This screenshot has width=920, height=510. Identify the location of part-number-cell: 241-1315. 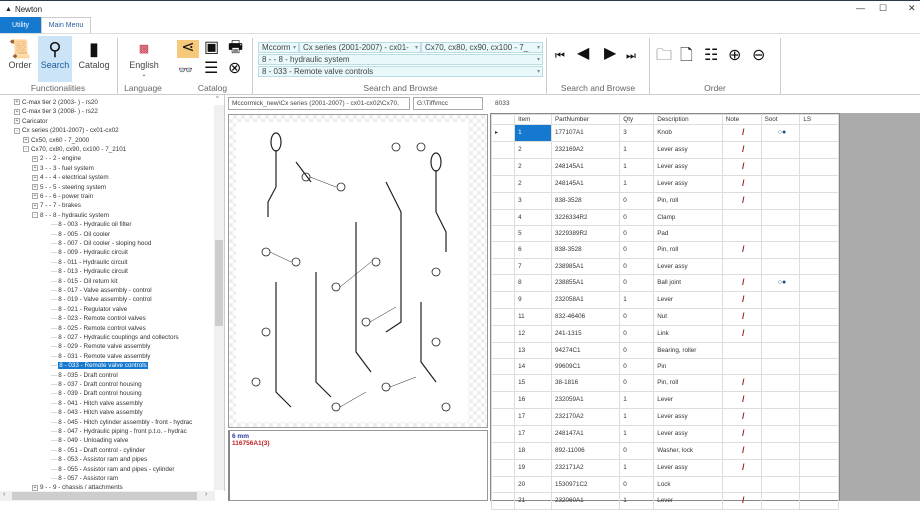
(585, 334).